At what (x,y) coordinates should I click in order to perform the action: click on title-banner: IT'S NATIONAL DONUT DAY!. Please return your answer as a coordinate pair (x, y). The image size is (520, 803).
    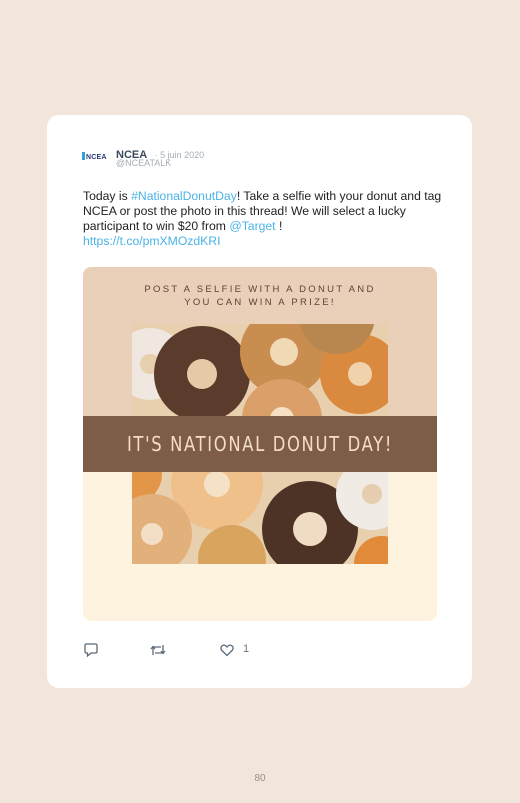
    Looking at the image, I should click on (260, 444).